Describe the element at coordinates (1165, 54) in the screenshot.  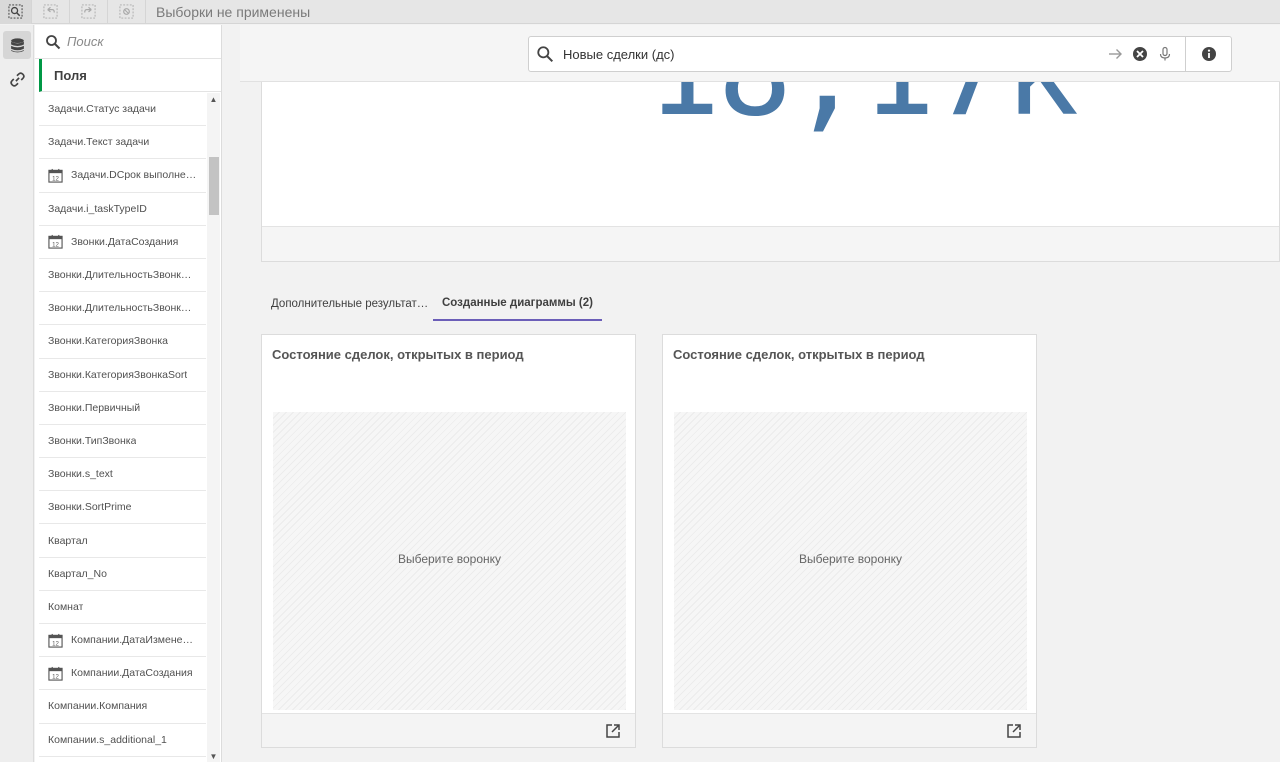
I see `microphone-icon` at that location.